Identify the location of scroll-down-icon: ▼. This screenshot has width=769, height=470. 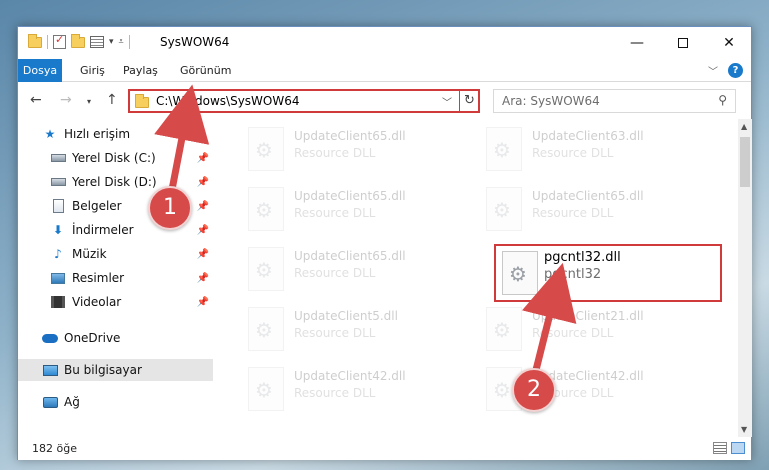
(744, 429).